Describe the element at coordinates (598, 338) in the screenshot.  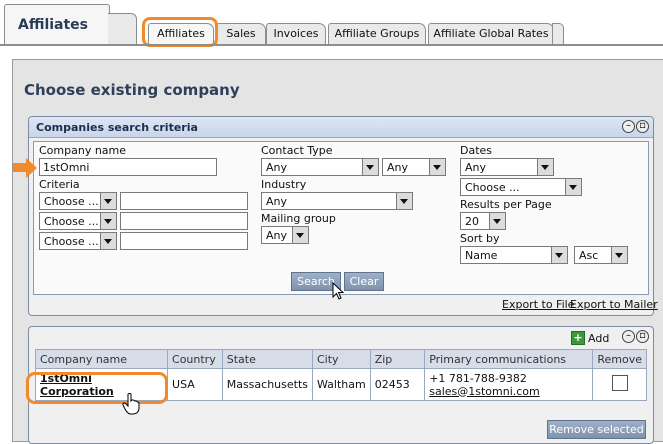
I see `add-label: Add` at that location.